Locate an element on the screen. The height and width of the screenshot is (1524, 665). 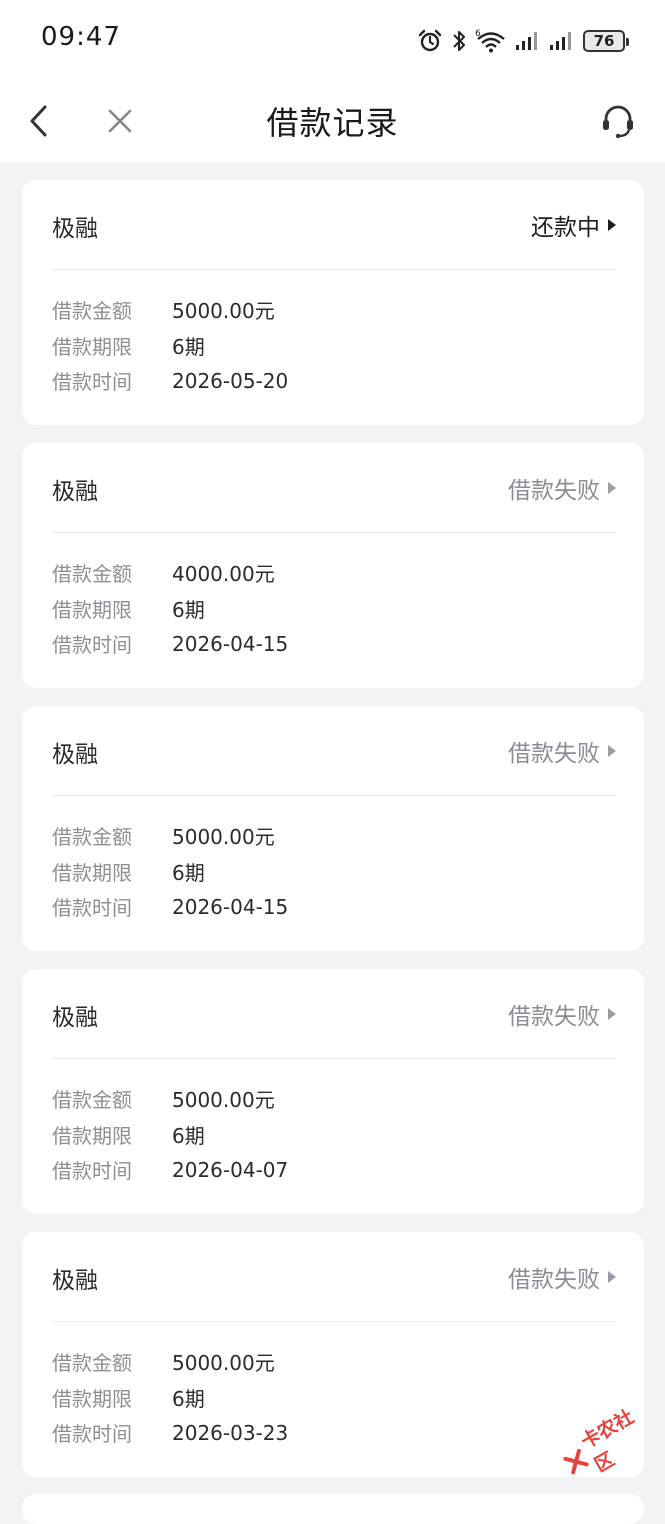
battery-level: 76 is located at coordinates (604, 41).